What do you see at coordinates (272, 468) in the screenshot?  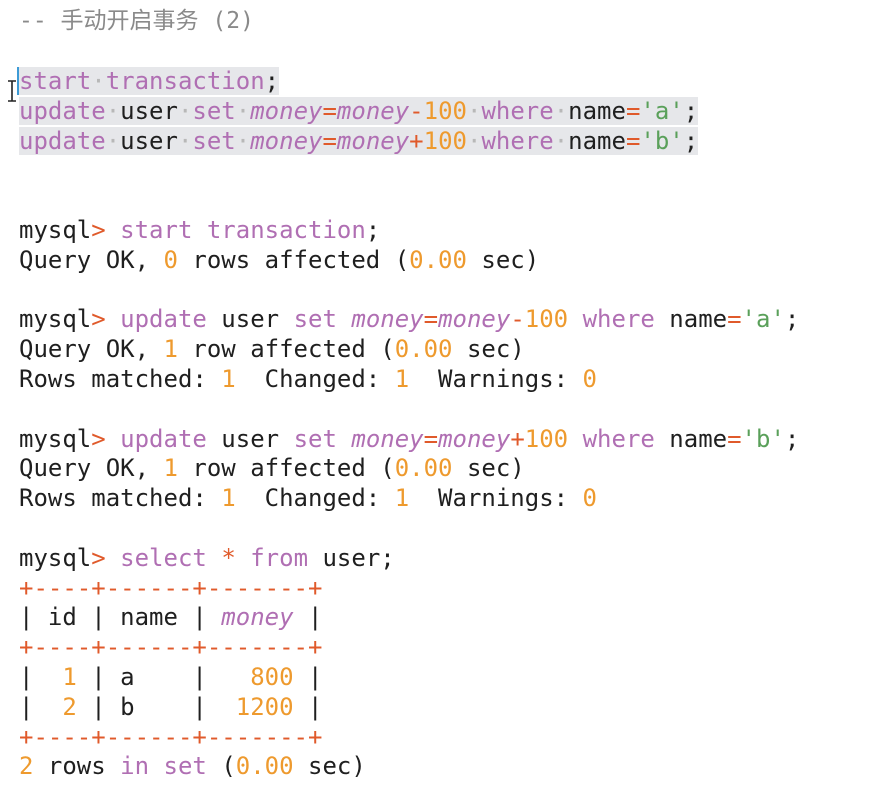 I see `console_lines-line: Query OK, 1 row affected (0.00 sec)` at bounding box center [272, 468].